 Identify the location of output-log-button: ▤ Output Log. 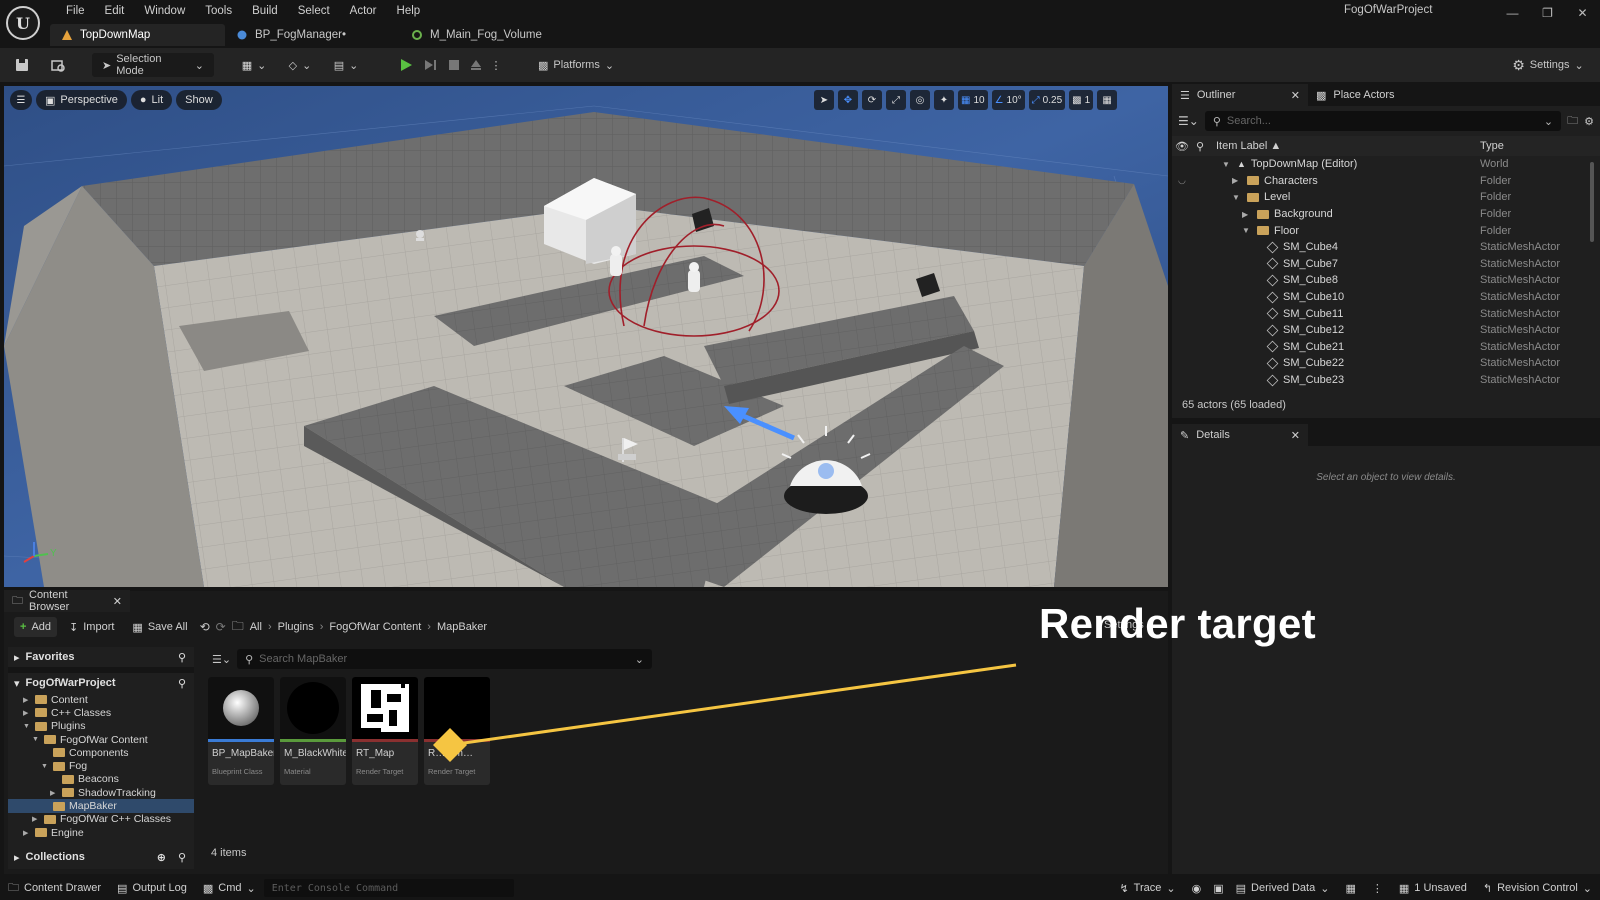
(152, 888).